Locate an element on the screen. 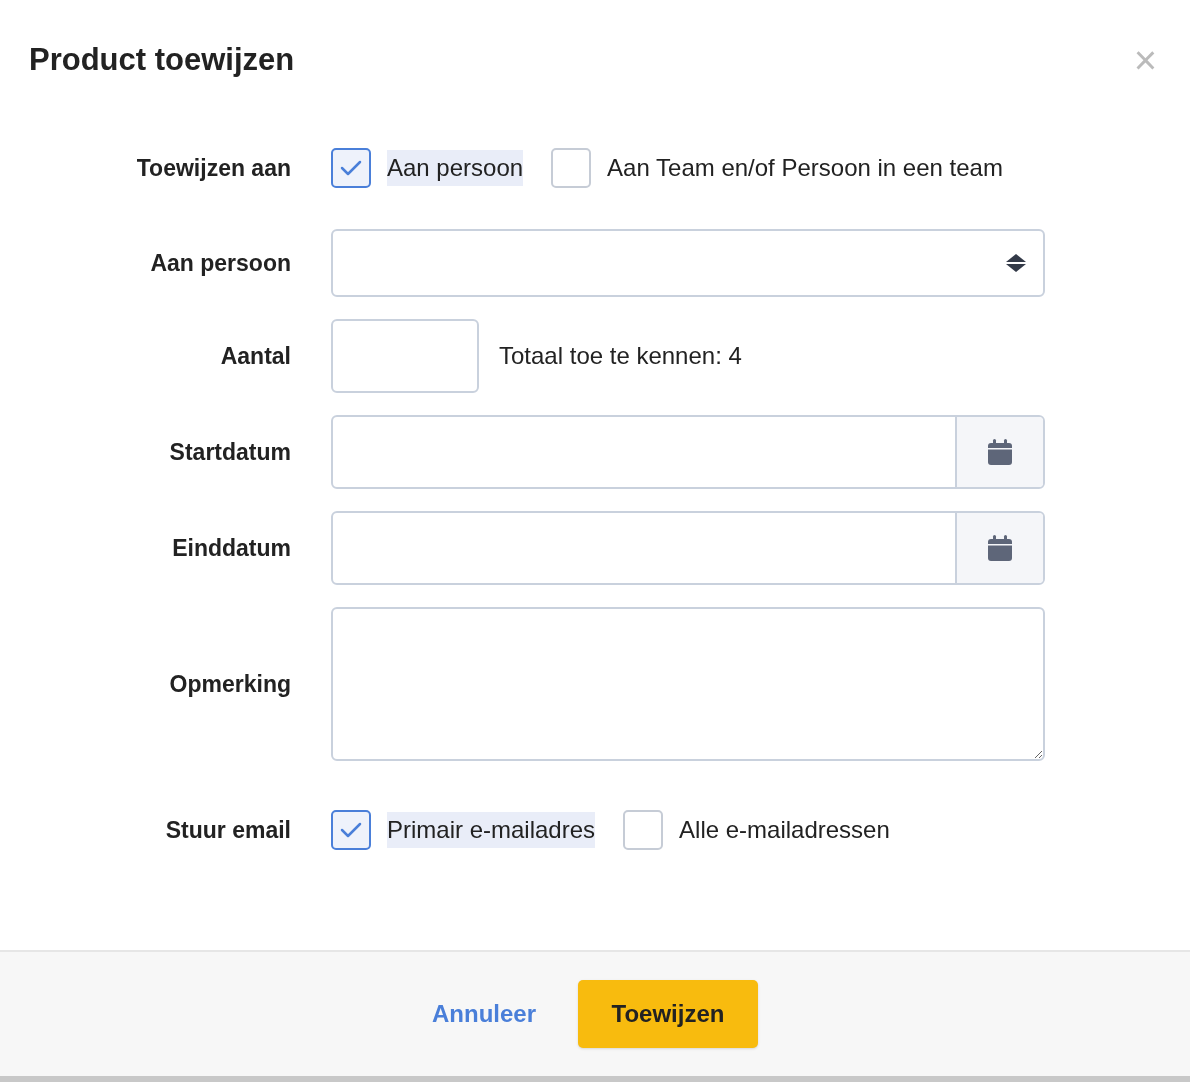 This screenshot has height=1086, width=1190. checkbox-label: Aan Team en/of Persoon in een team is located at coordinates (805, 168).